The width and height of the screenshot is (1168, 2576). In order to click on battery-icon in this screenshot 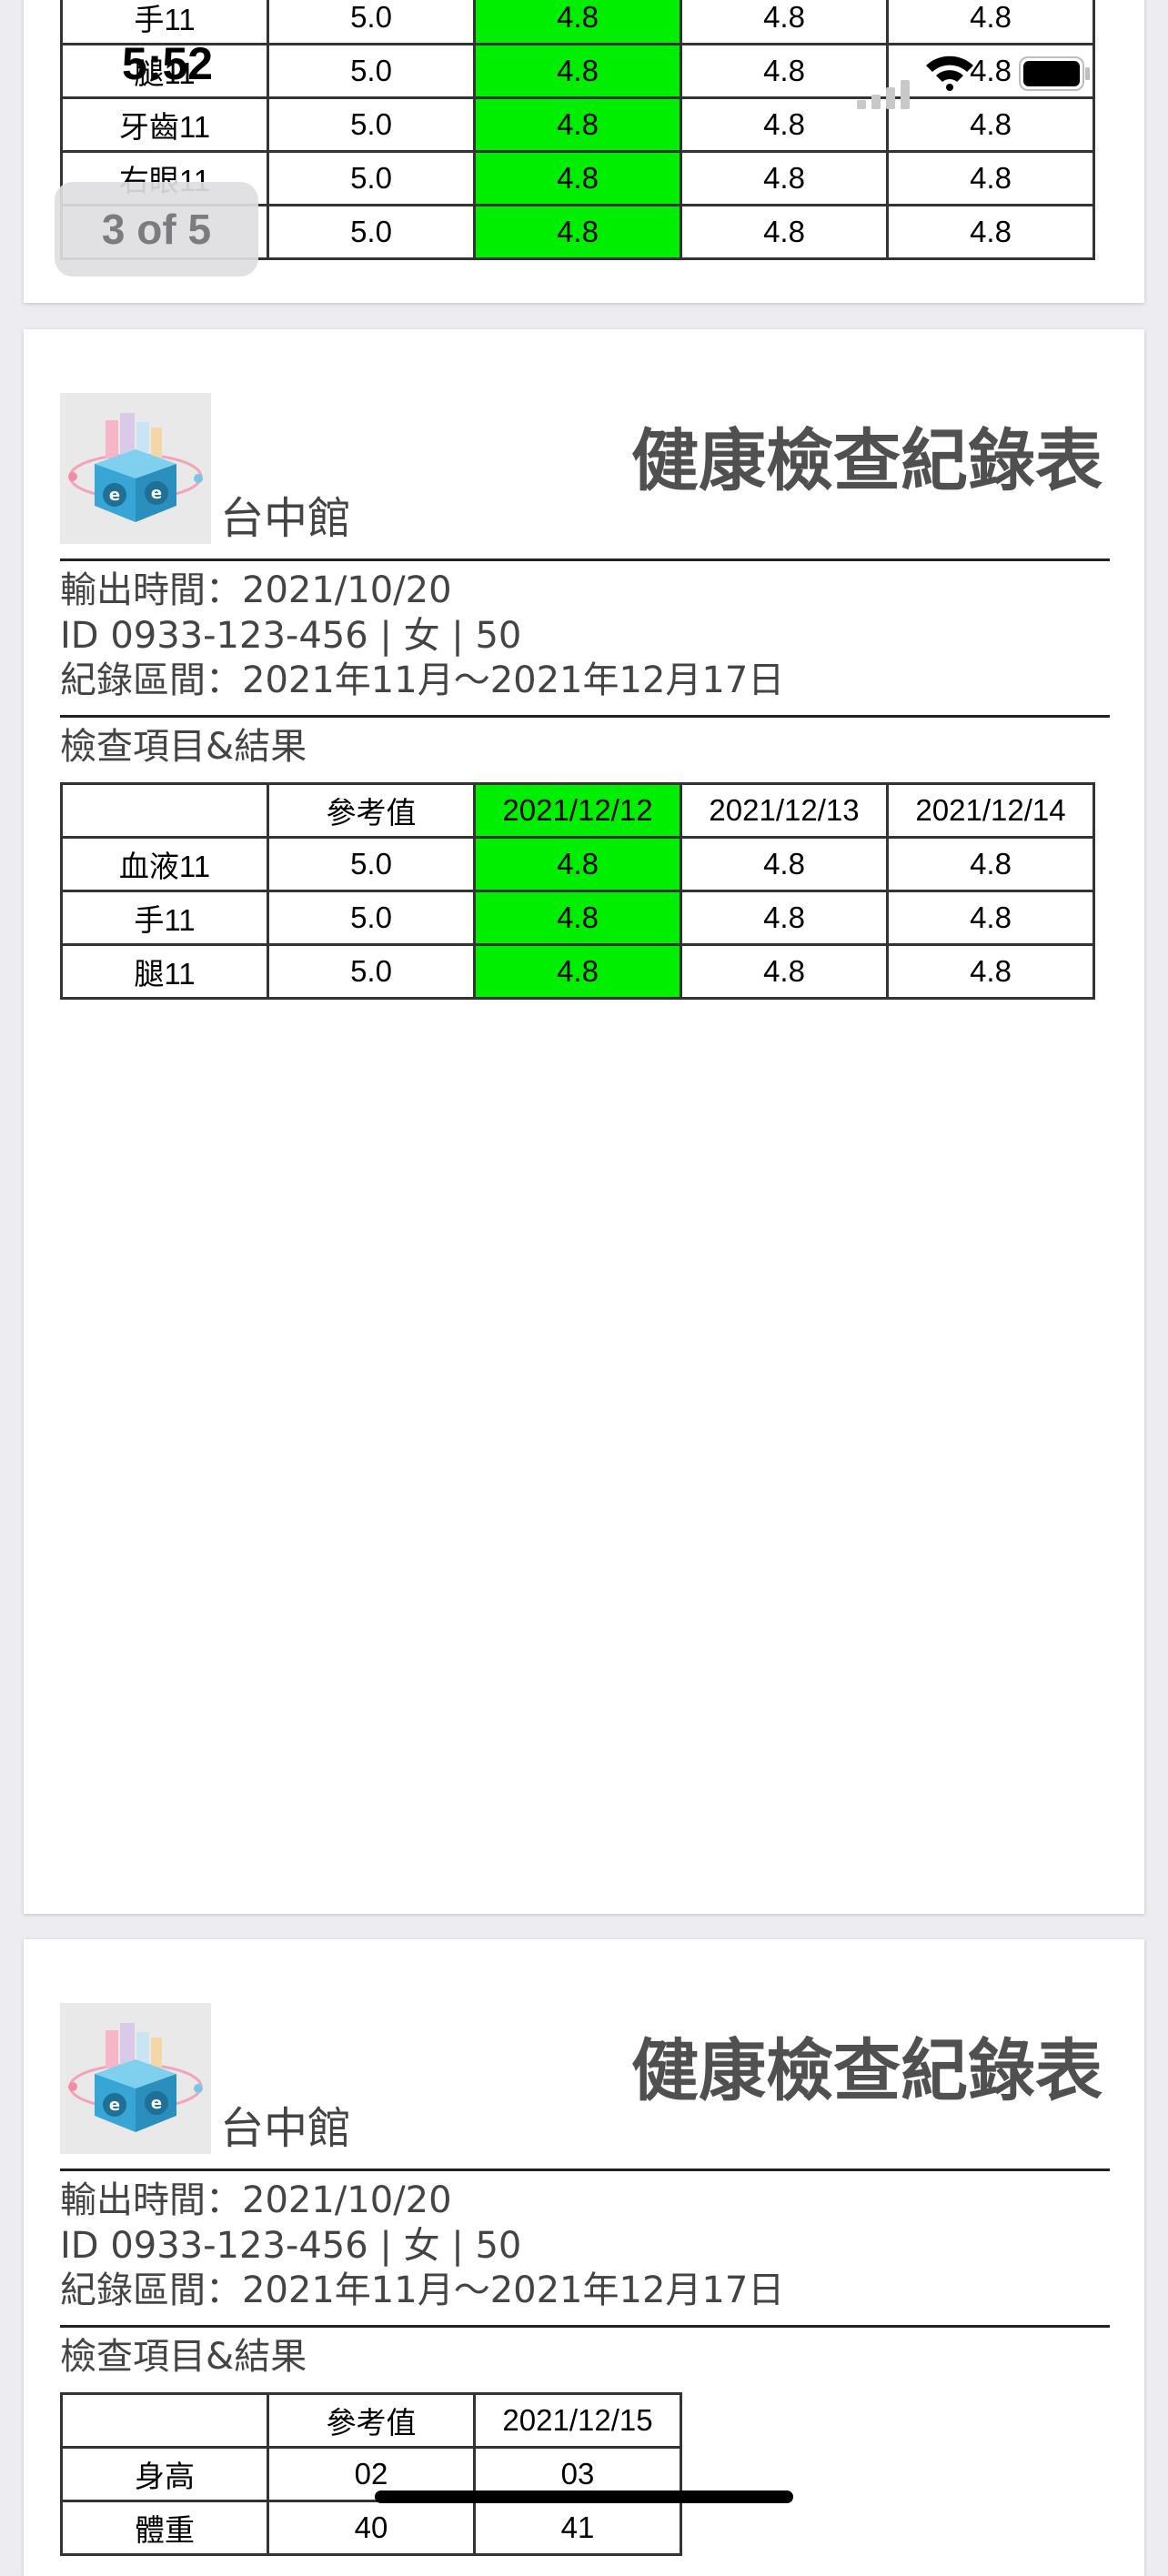, I will do `click(1054, 73)`.